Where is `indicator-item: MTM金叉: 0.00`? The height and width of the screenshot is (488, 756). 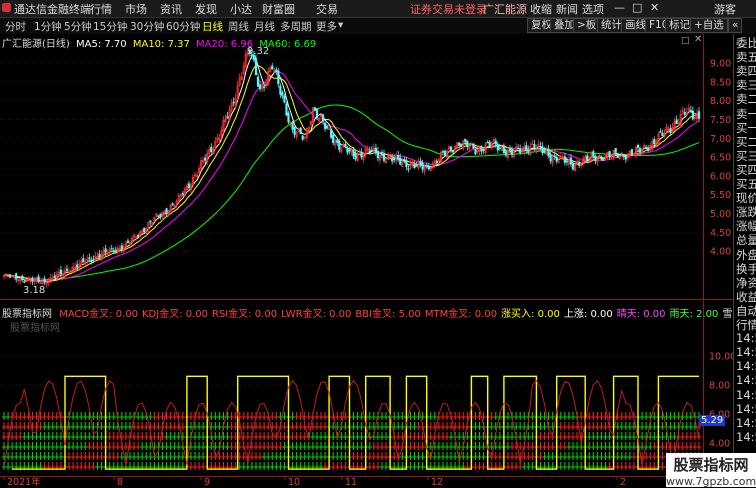 indicator-item: MTM金叉: 0.00 is located at coordinates (461, 314).